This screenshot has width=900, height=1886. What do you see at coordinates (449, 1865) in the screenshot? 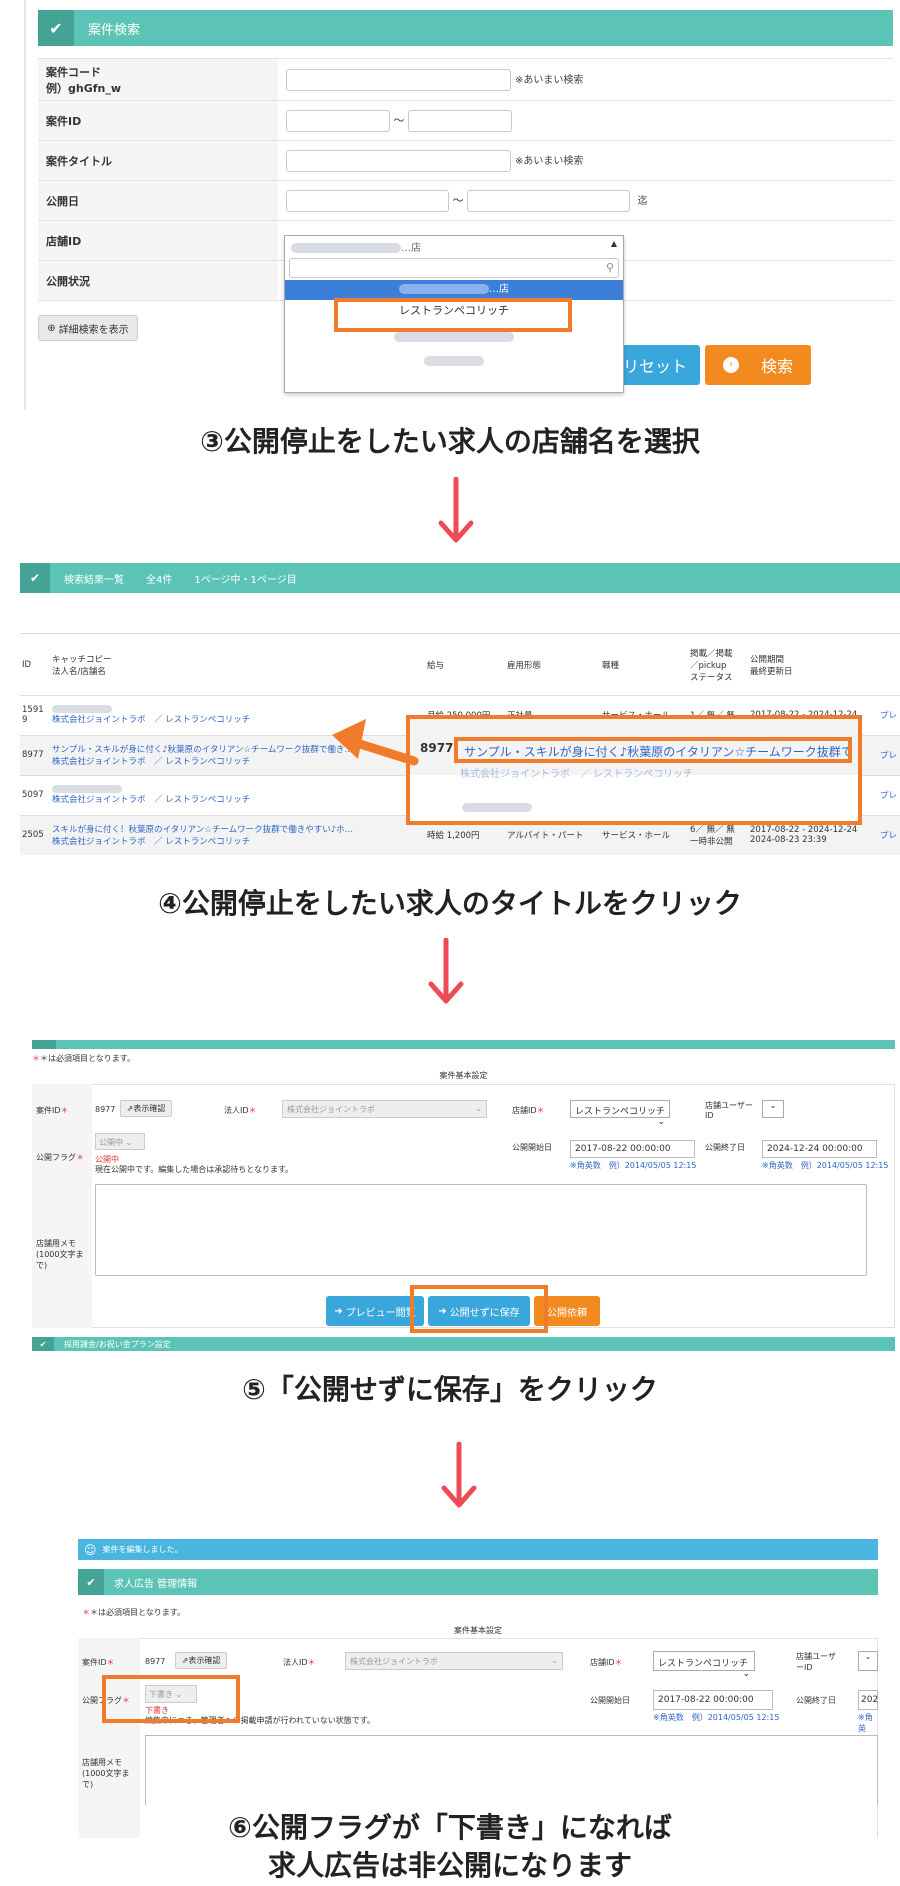
I see `step6-caption-line2: 求人広告は非公開になります` at bounding box center [449, 1865].